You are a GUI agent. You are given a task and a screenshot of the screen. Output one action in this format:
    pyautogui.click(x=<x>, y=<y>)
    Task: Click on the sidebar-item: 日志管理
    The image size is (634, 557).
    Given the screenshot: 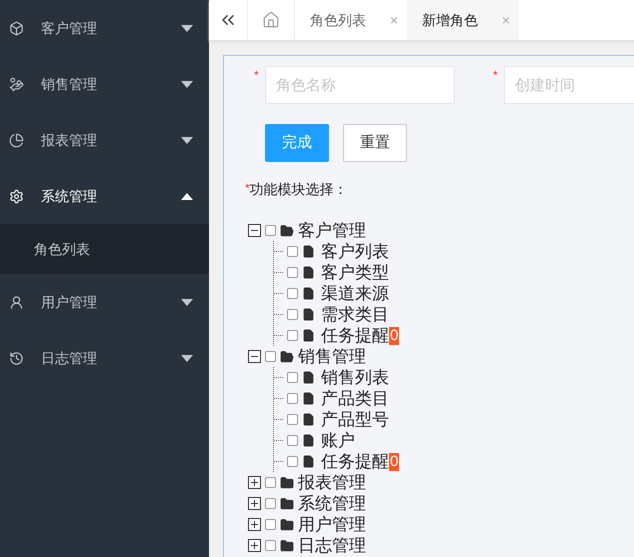 What is the action you would take?
    pyautogui.click(x=104, y=358)
    